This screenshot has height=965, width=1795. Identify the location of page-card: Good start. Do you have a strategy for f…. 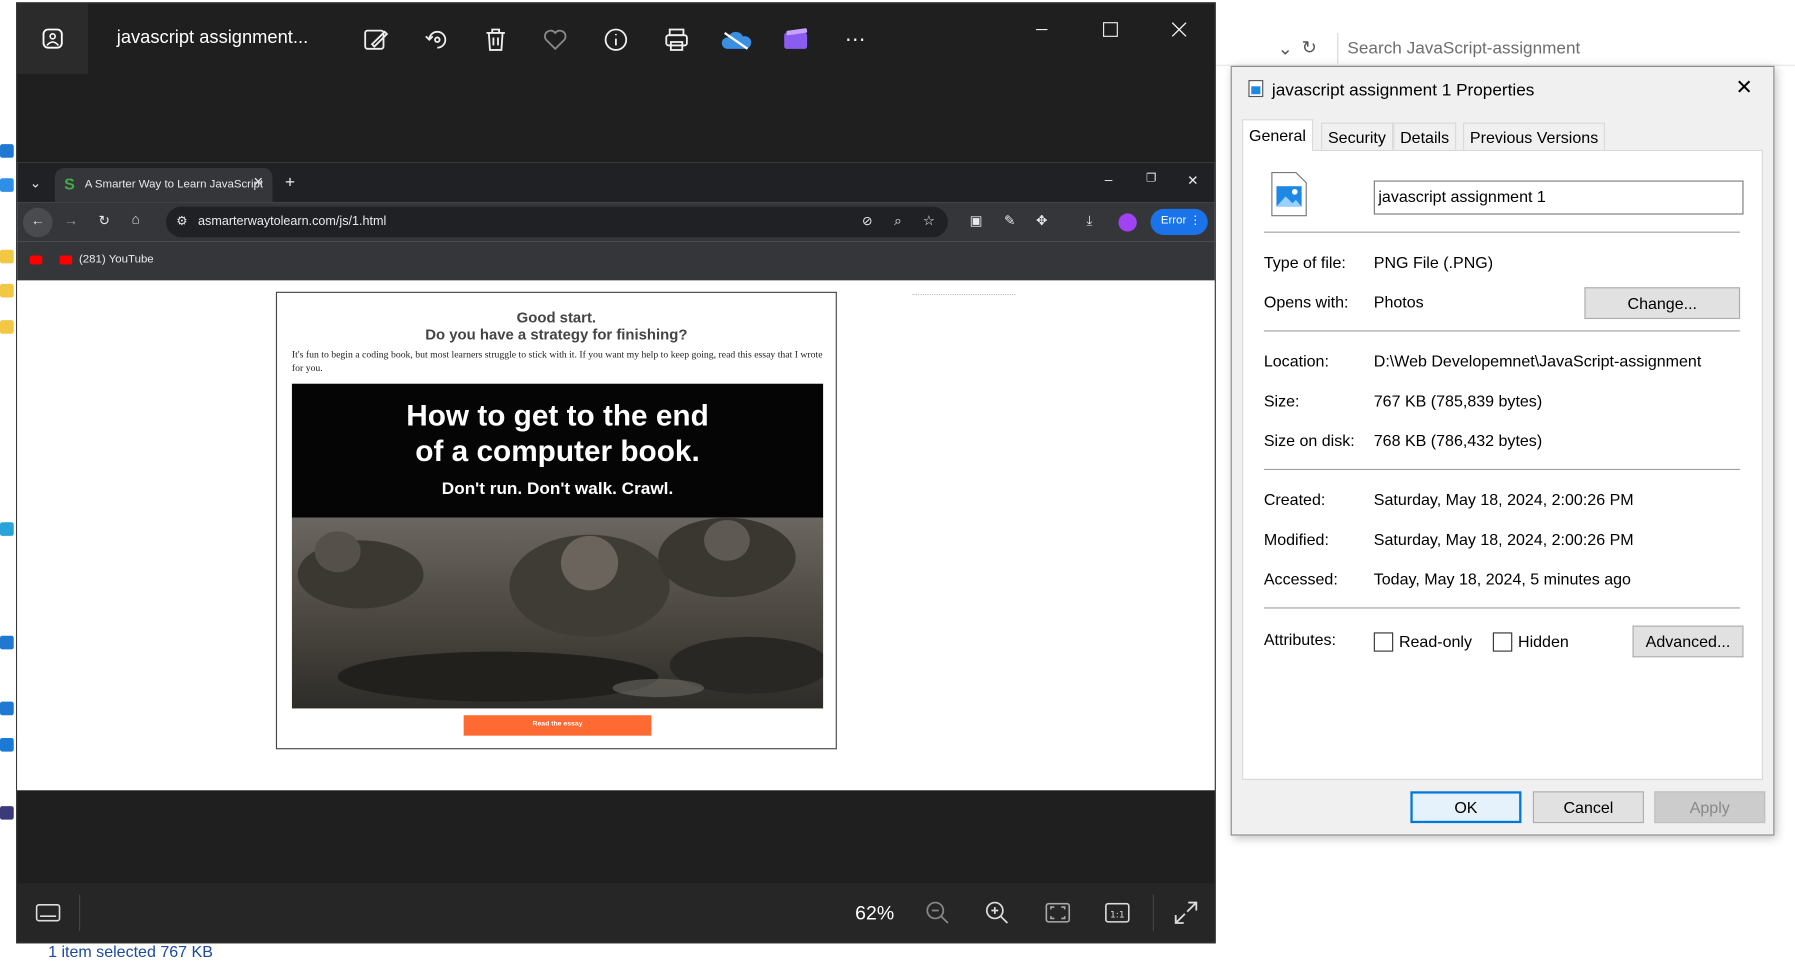
(556, 520).